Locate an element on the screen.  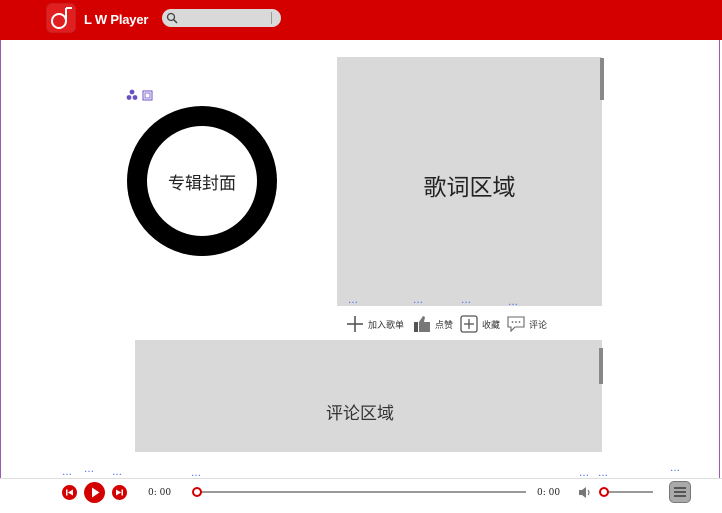
search-box is located at coordinates (221, 18).